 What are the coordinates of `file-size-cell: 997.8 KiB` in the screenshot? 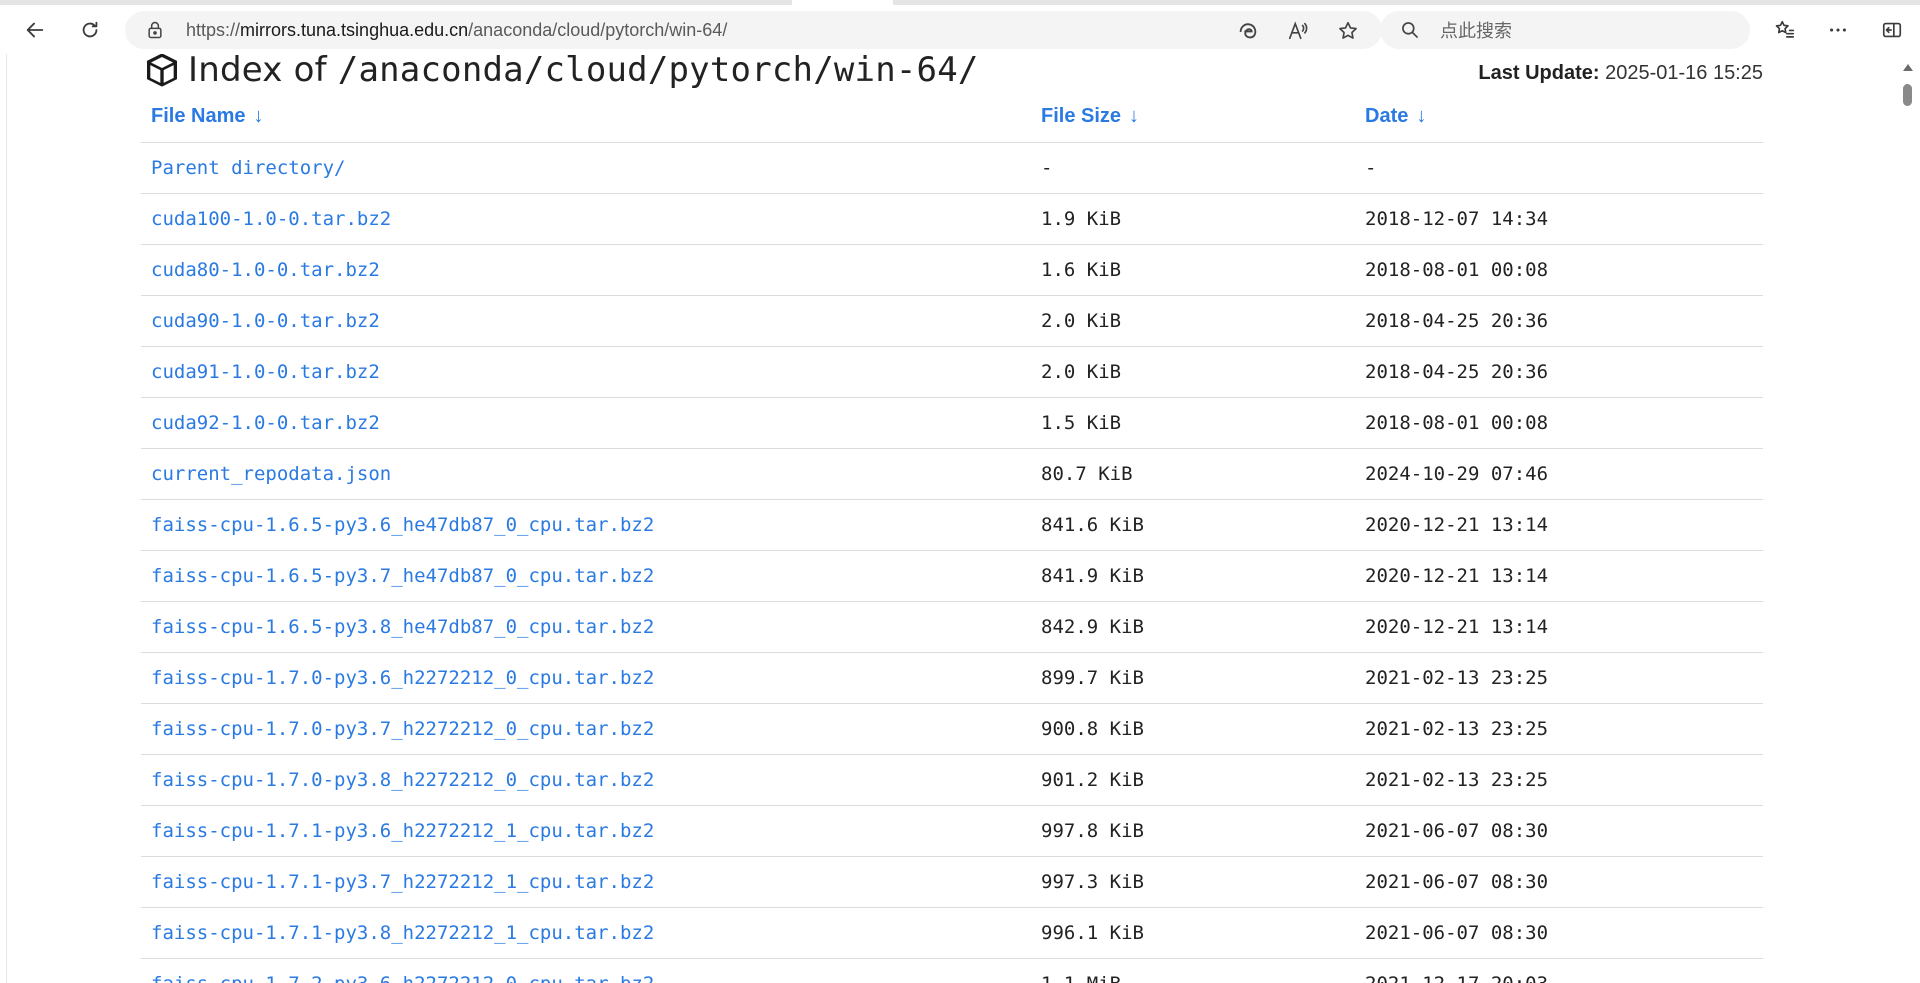 It's located at (1193, 831).